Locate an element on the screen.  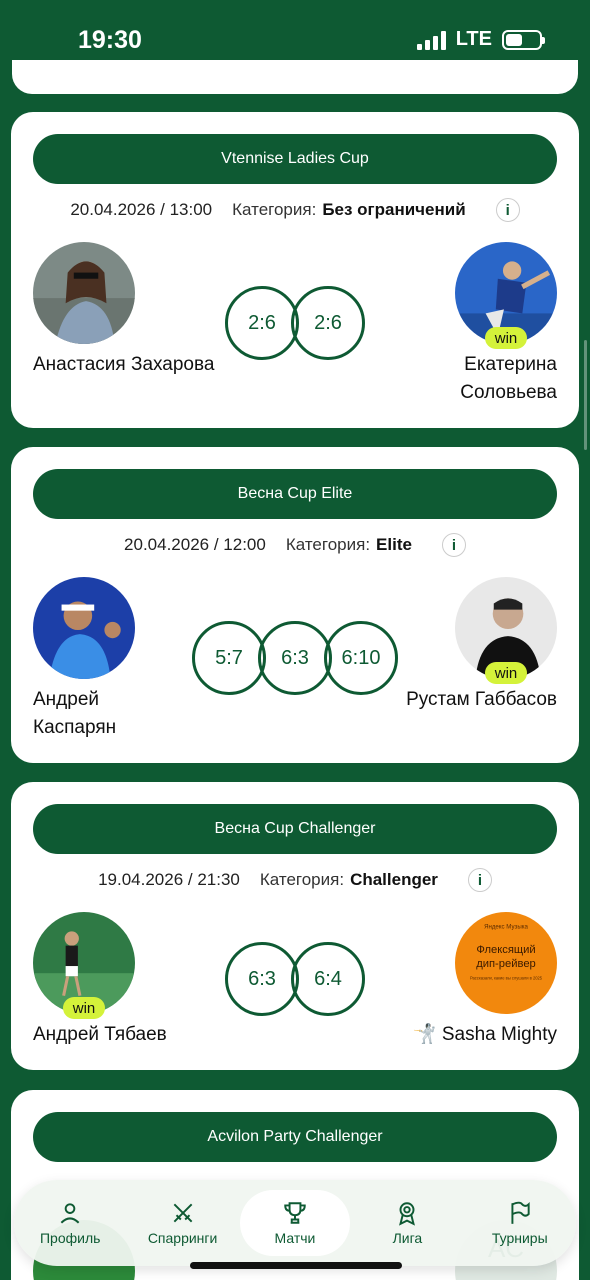
set-scores: 6:3 6:4 is located at coordinates (295, 979).